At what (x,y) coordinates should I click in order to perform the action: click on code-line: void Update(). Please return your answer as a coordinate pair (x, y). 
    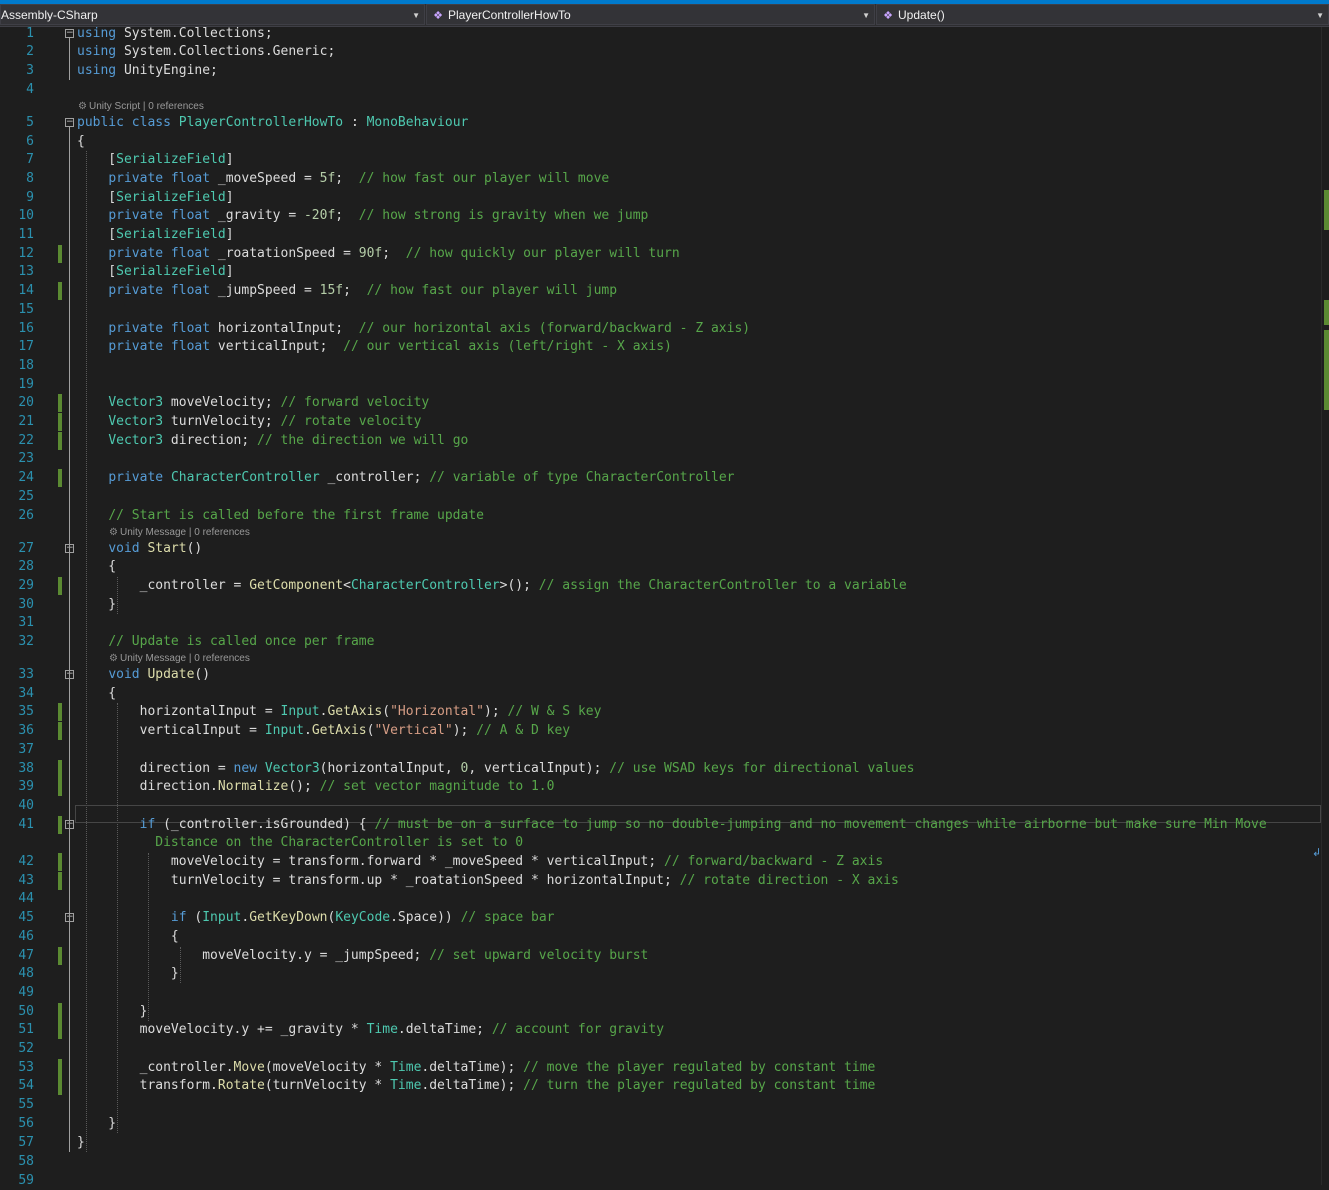
    Looking at the image, I should click on (143, 675).